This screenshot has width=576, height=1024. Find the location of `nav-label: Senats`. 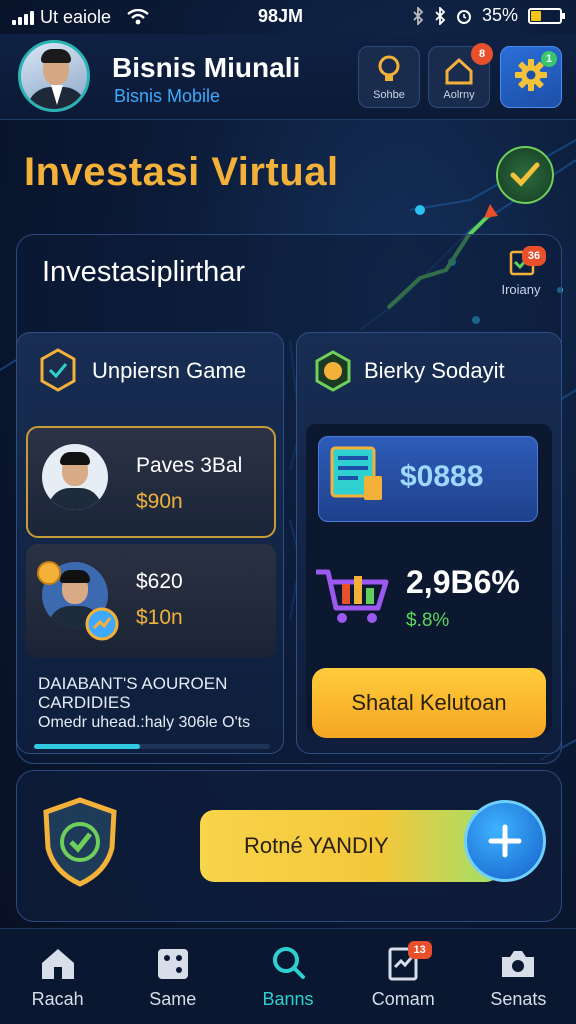

nav-label: Senats is located at coordinates (518, 999).